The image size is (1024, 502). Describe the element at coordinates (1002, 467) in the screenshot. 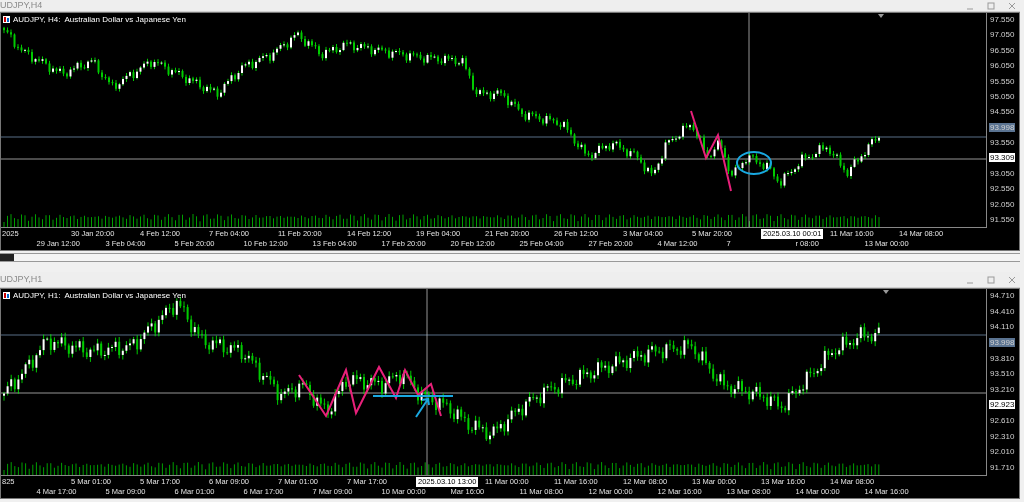

I see `price-label: 91.710` at that location.